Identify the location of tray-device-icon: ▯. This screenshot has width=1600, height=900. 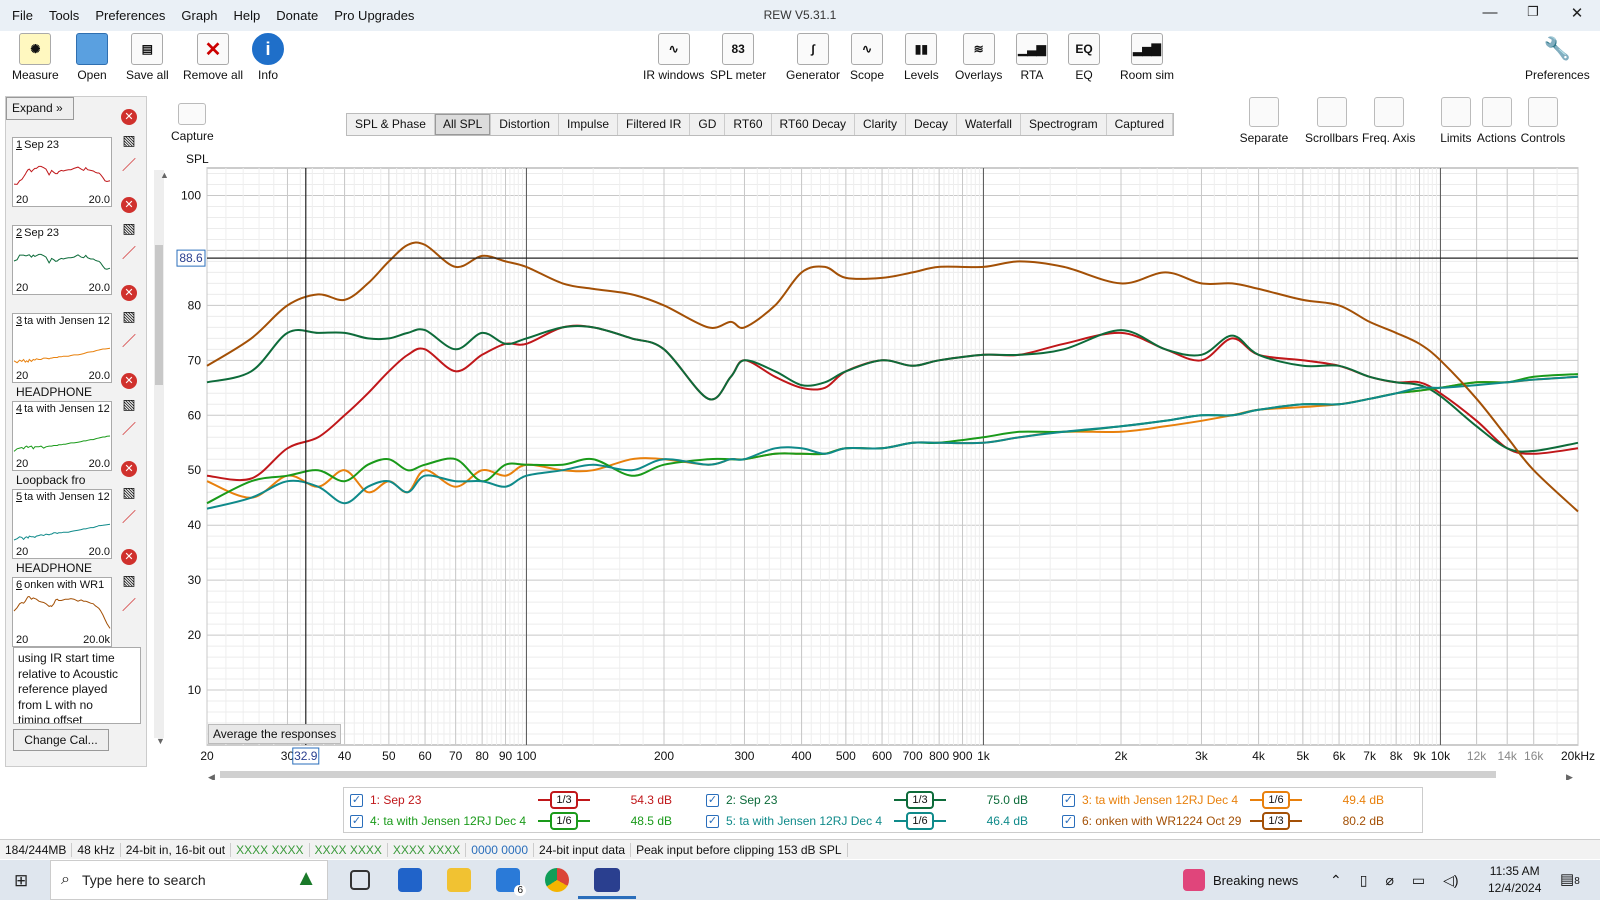
(1364, 880).